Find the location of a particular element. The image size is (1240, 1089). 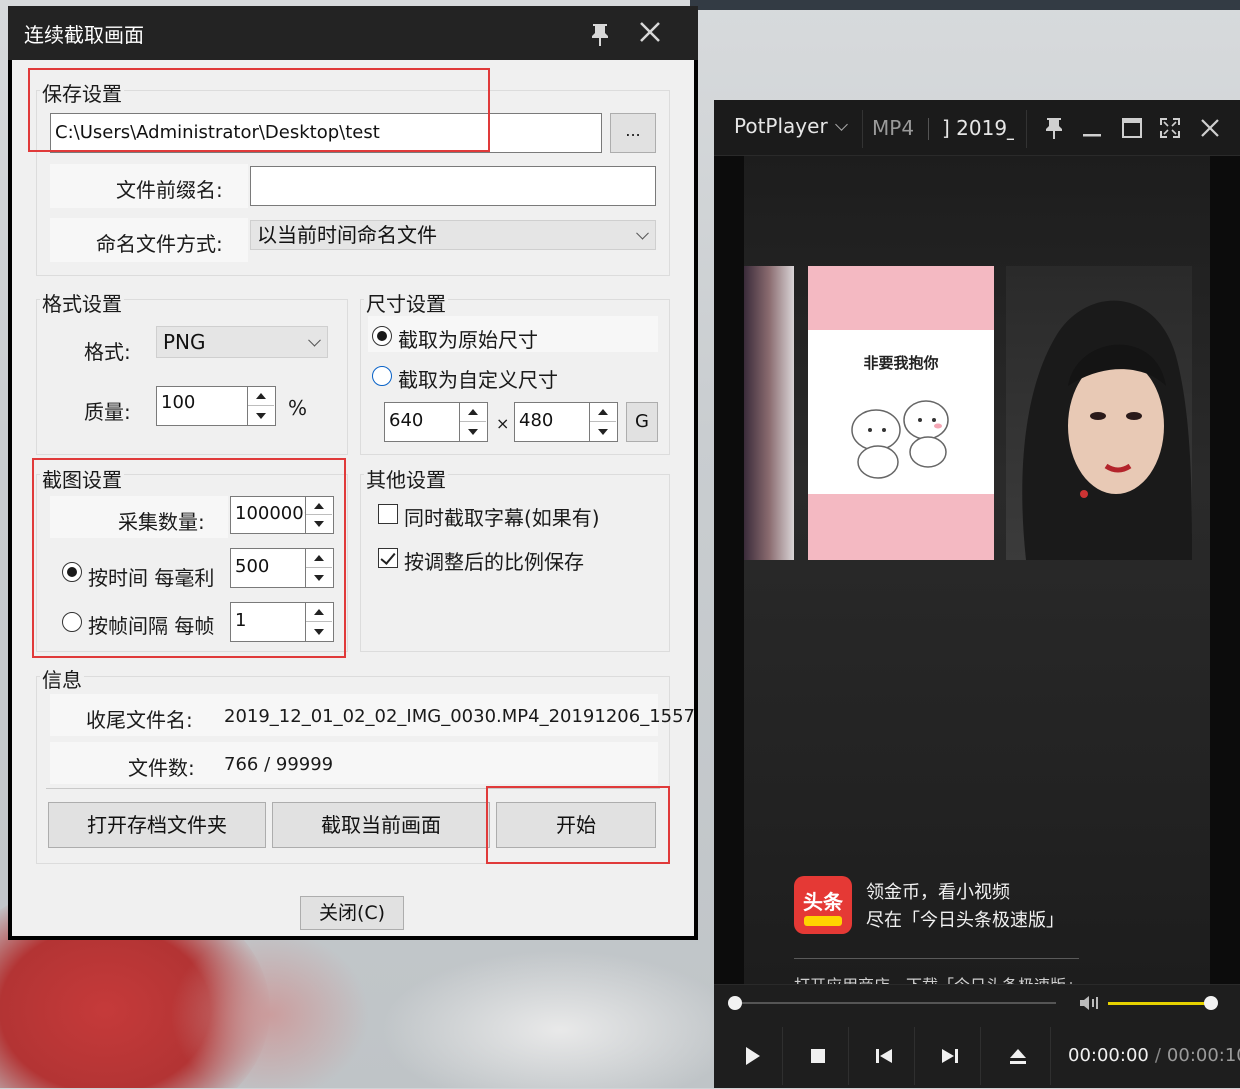

by-time-radio is located at coordinates (72, 572).